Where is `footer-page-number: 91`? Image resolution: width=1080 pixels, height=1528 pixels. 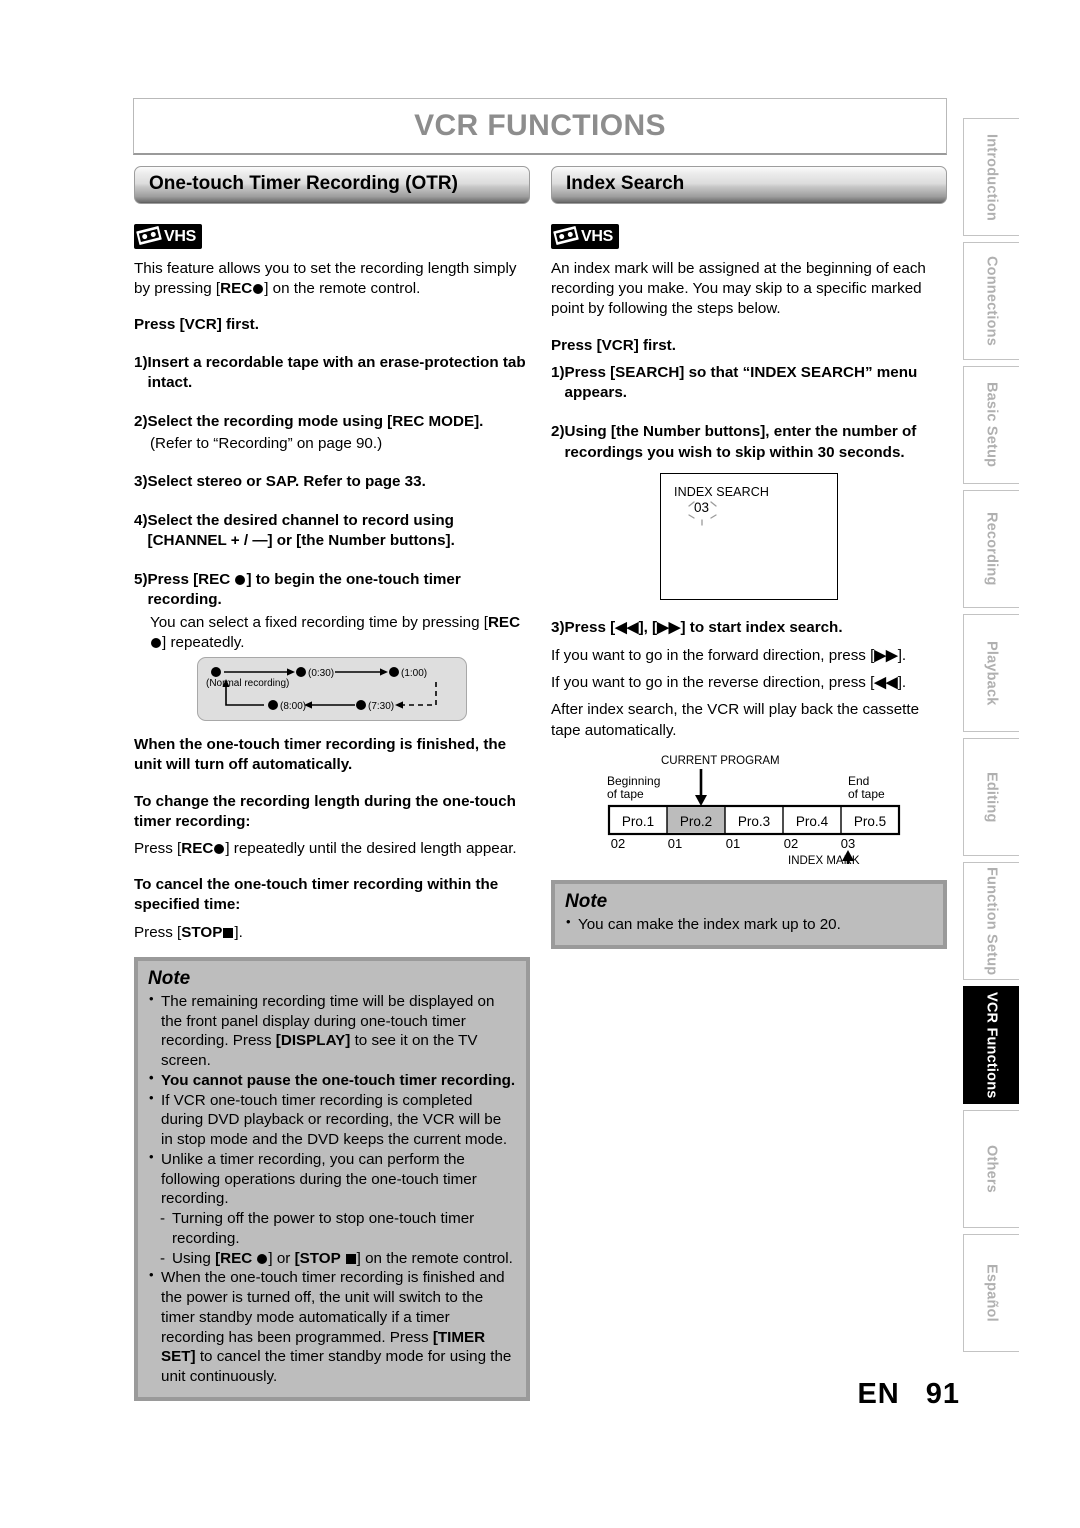 footer-page-number: 91 is located at coordinates (942, 1394).